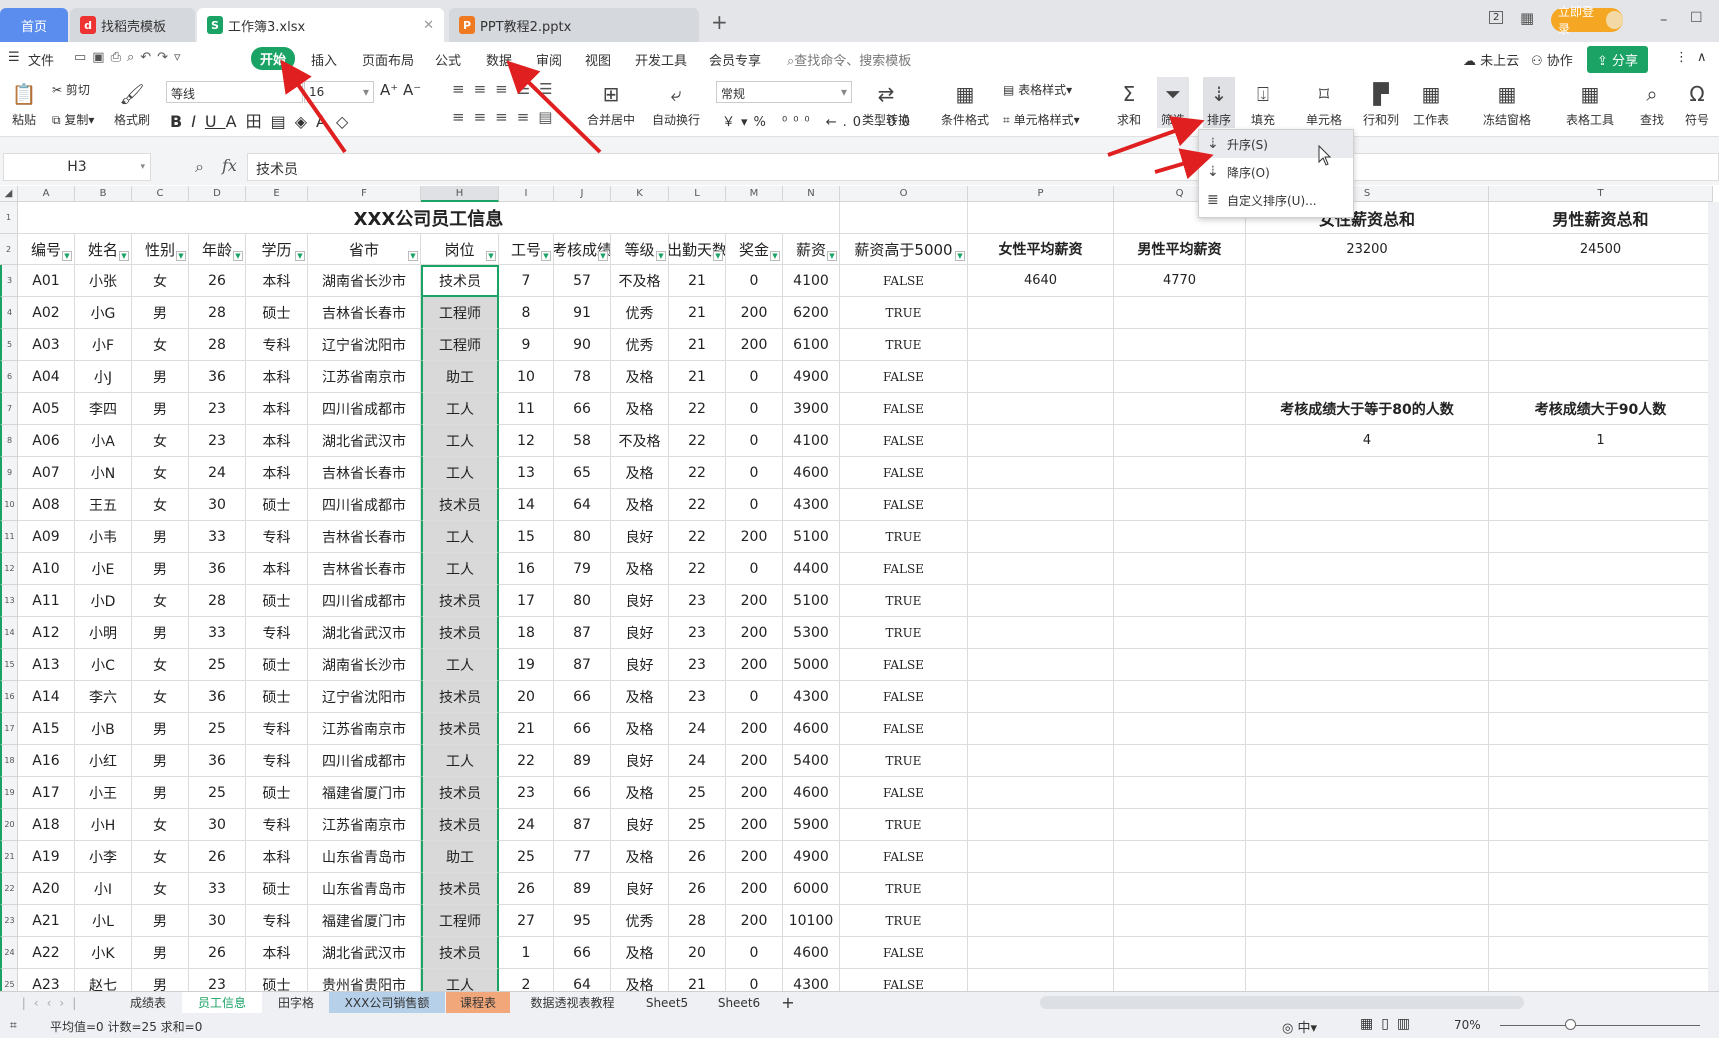  Describe the element at coordinates (526, 697) in the screenshot. I see `data-cell: 20` at that location.